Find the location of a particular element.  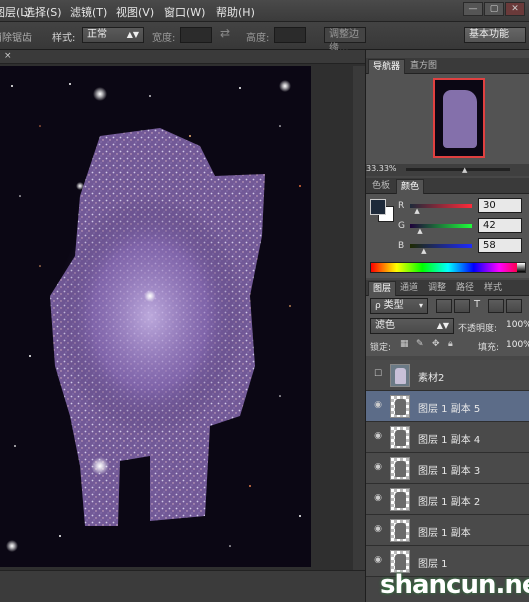

layer-name: 图层 1 is located at coordinates (433, 564).